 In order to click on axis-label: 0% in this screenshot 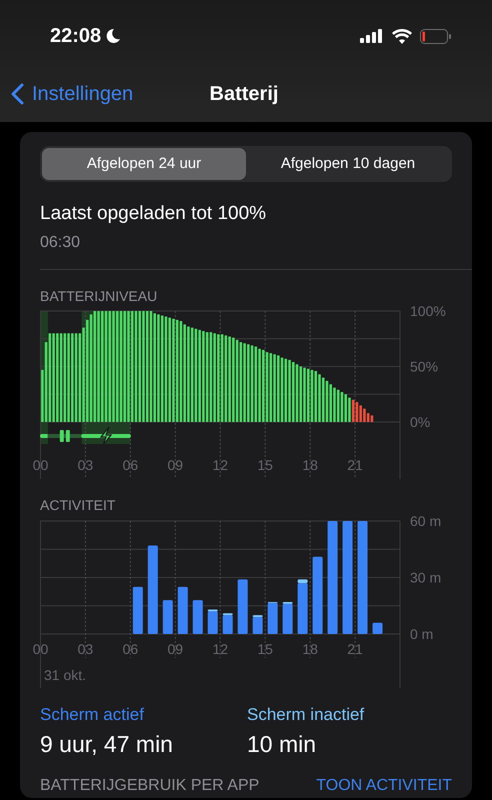, I will do `click(420, 422)`.